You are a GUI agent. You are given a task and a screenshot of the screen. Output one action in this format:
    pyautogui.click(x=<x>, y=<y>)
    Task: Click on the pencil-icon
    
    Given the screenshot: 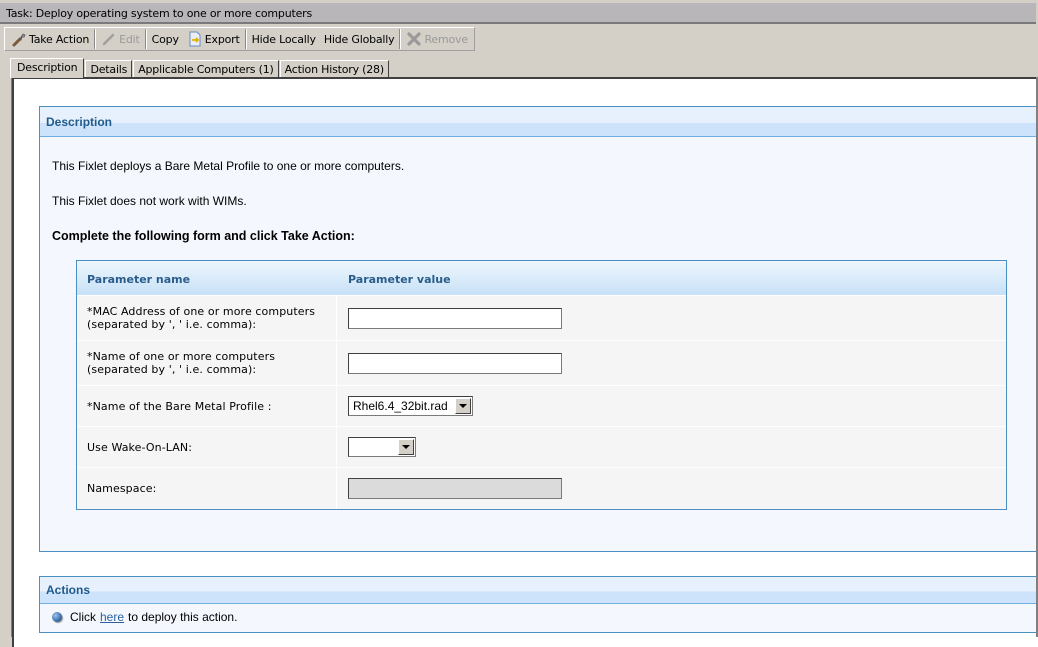 What is the action you would take?
    pyautogui.click(x=109, y=39)
    